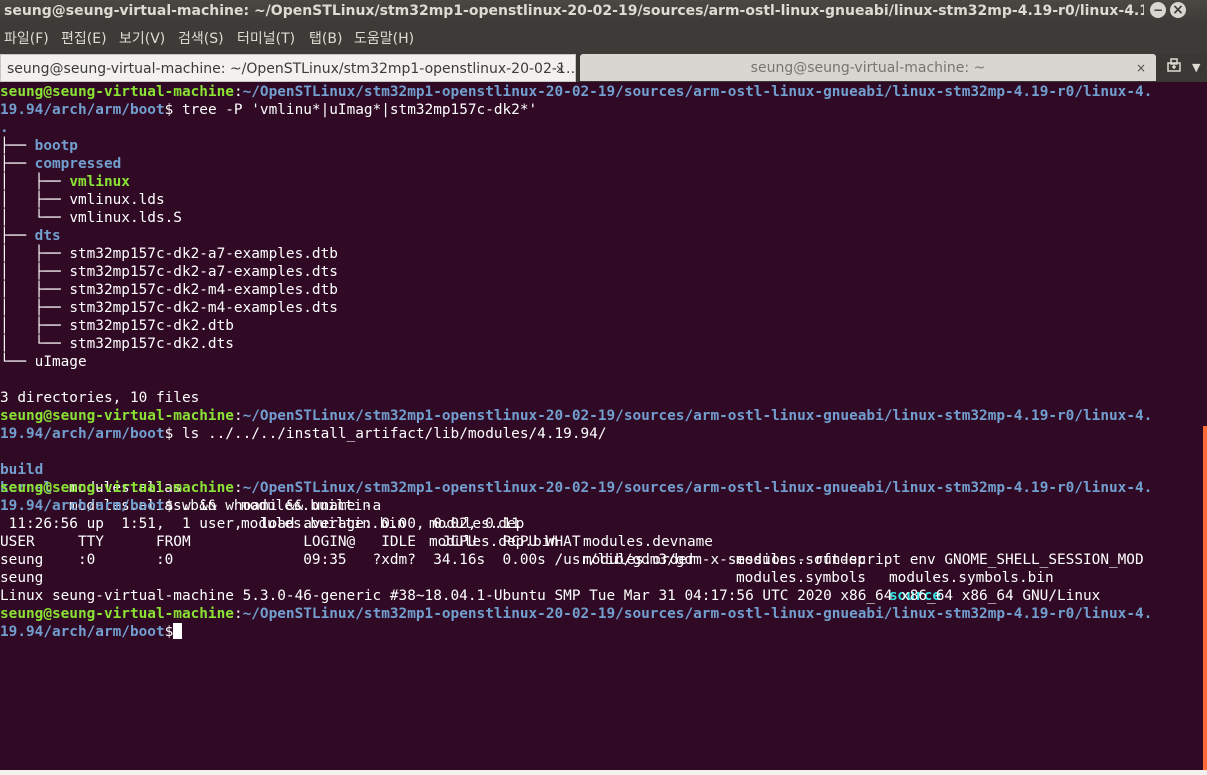 The image size is (1207, 775). I want to click on tree-dir: dts, so click(47, 236).